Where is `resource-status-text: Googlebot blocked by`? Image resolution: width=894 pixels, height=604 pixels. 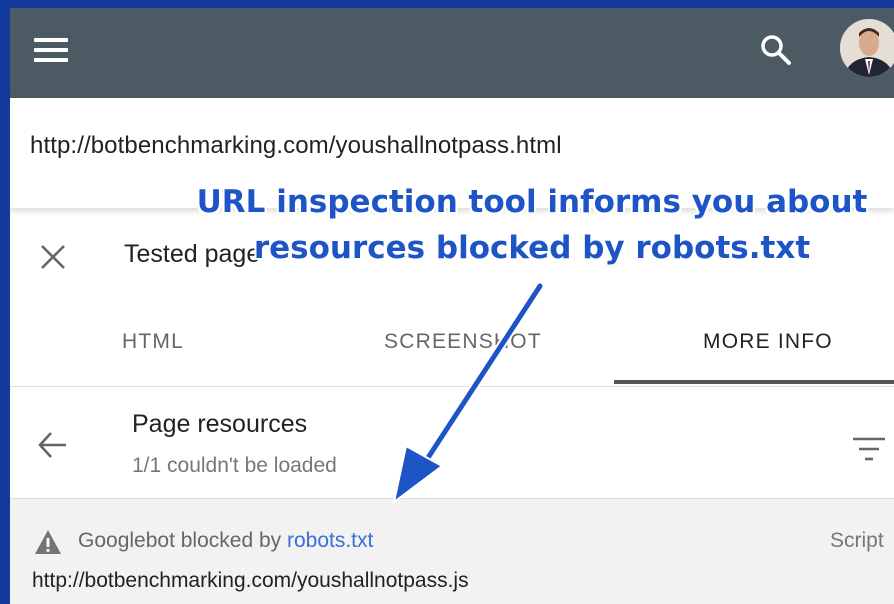
resource-status-text: Googlebot blocked by is located at coordinates (182, 540).